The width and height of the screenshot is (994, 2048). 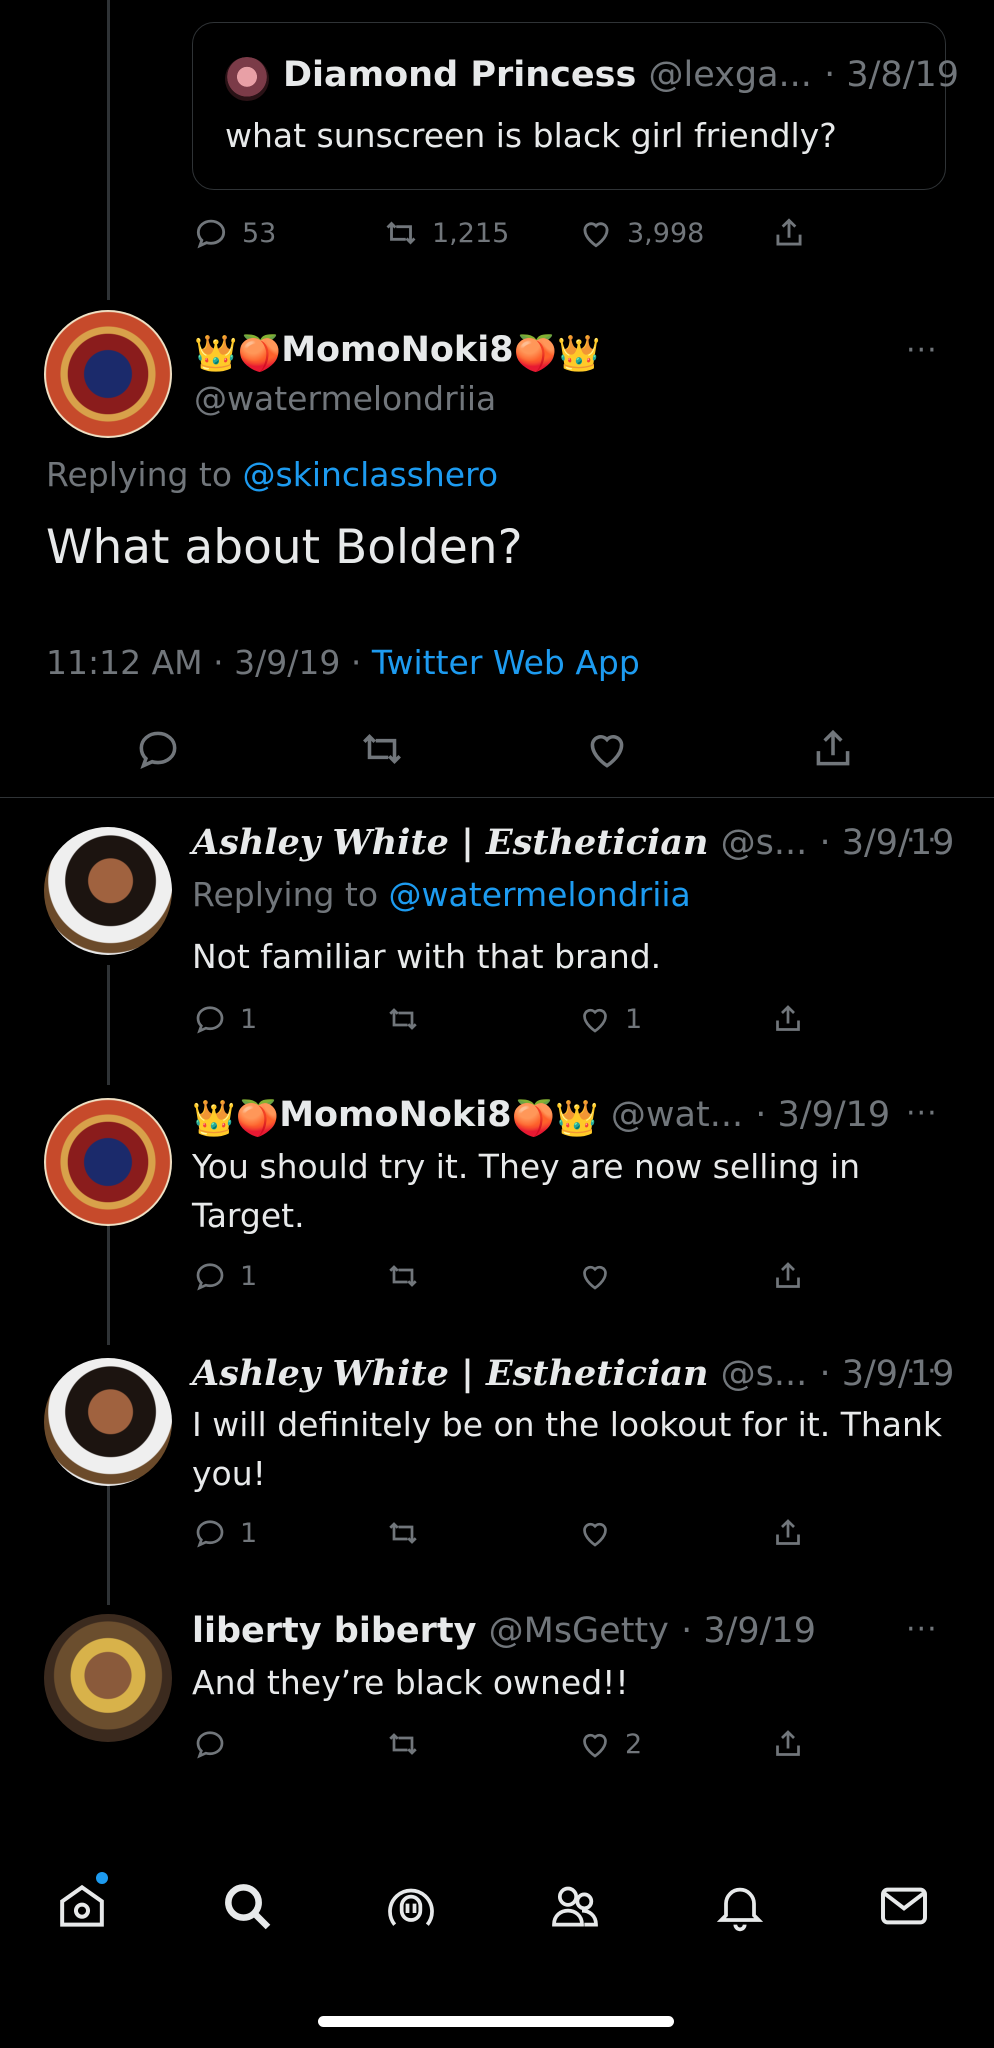 What do you see at coordinates (427, 956) in the screenshot?
I see `reply-text: Not familiar with that brand.` at bounding box center [427, 956].